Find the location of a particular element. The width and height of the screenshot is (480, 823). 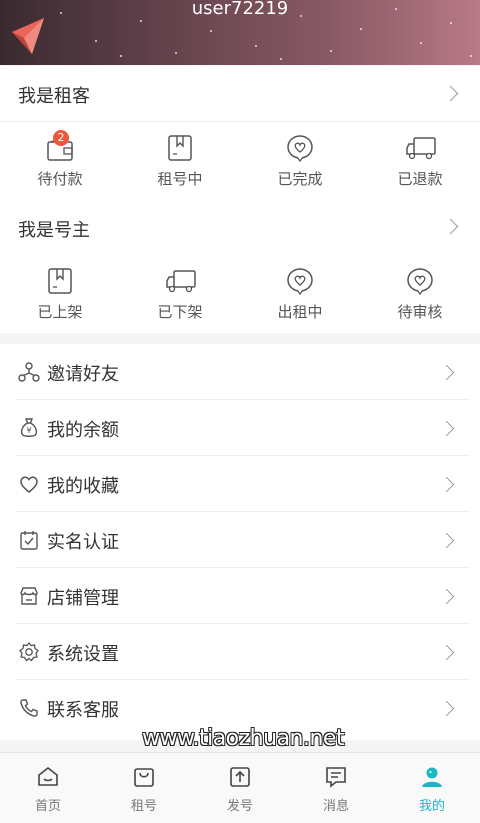

phone-icon is located at coordinates (29, 708).